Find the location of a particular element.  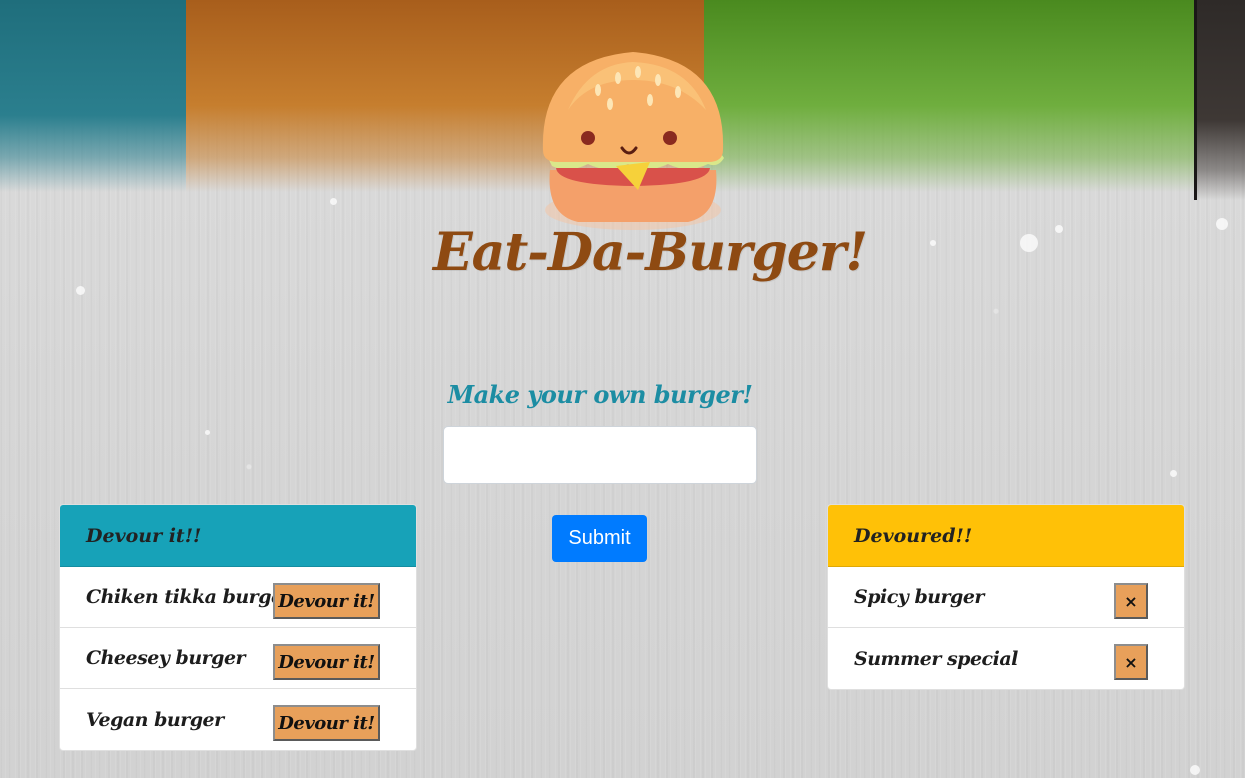

paint-stripe-dark is located at coordinates (1219, 100).